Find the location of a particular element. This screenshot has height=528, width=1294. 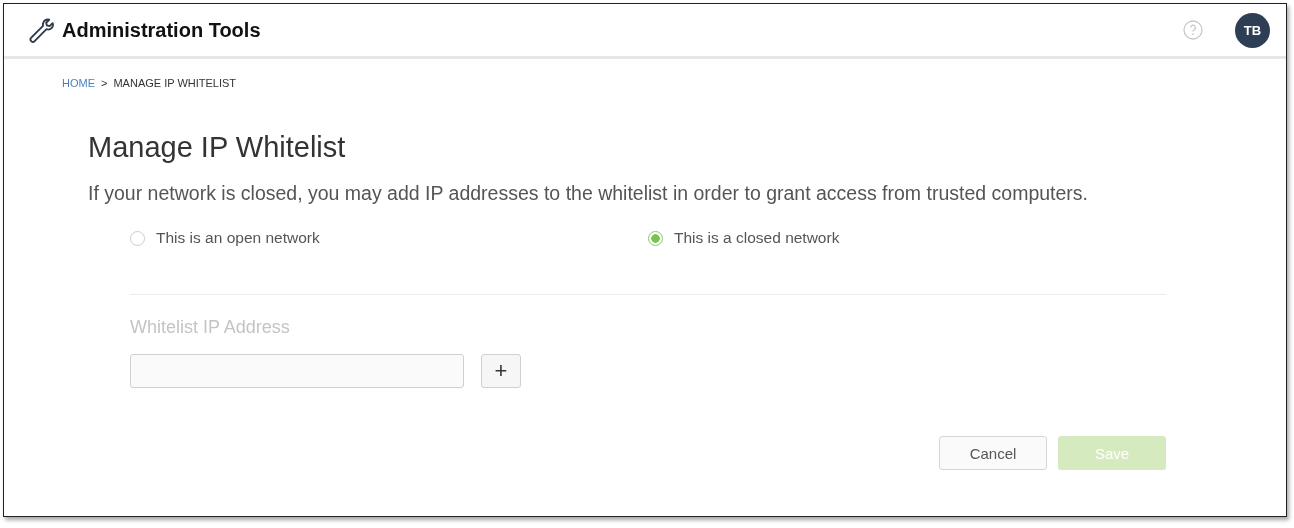

radio-label: This is a closed network is located at coordinates (757, 238).